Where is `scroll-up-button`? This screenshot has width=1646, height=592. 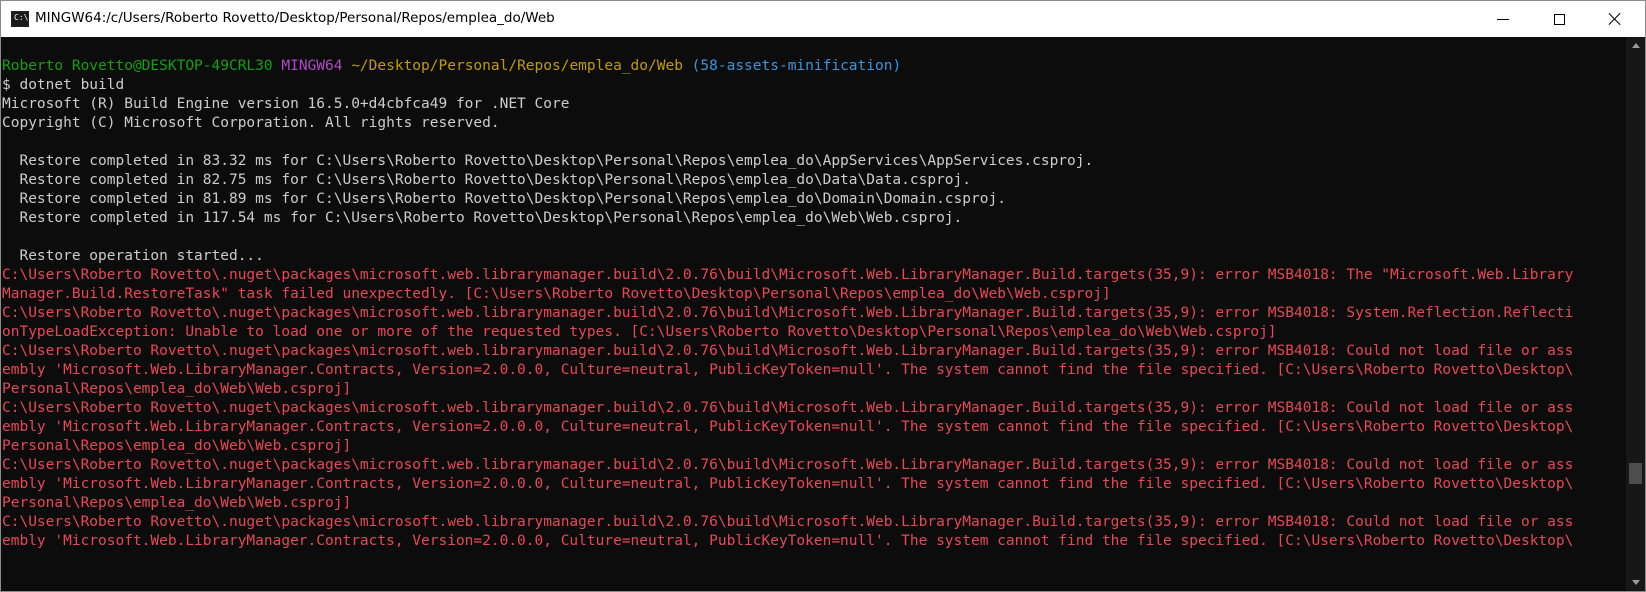
scroll-up-button is located at coordinates (1635, 45).